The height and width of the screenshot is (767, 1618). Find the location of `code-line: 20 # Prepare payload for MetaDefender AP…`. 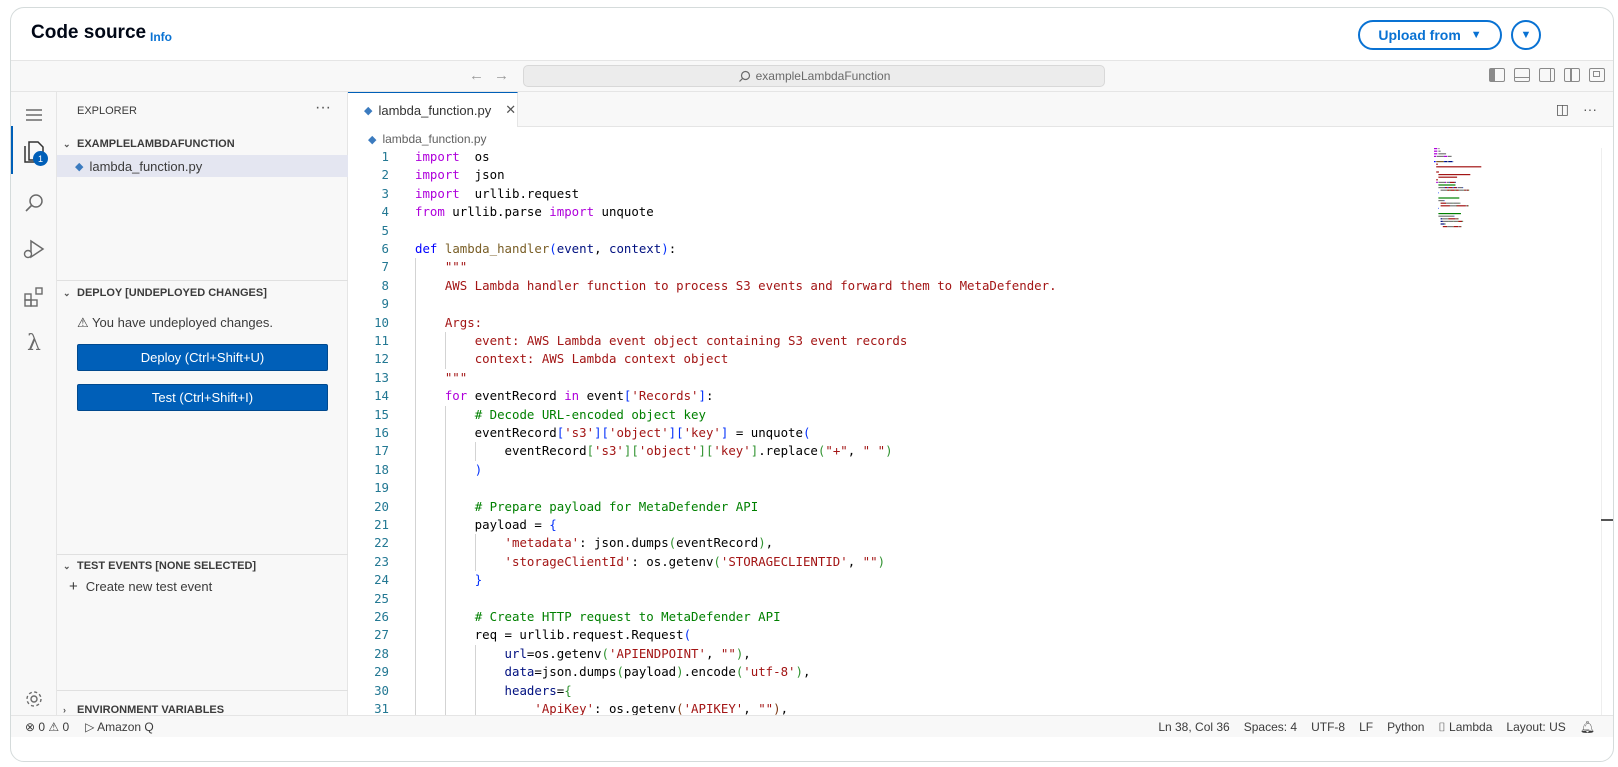

code-line: 20 # Prepare payload for MetaDefender AP… is located at coordinates (898, 507).